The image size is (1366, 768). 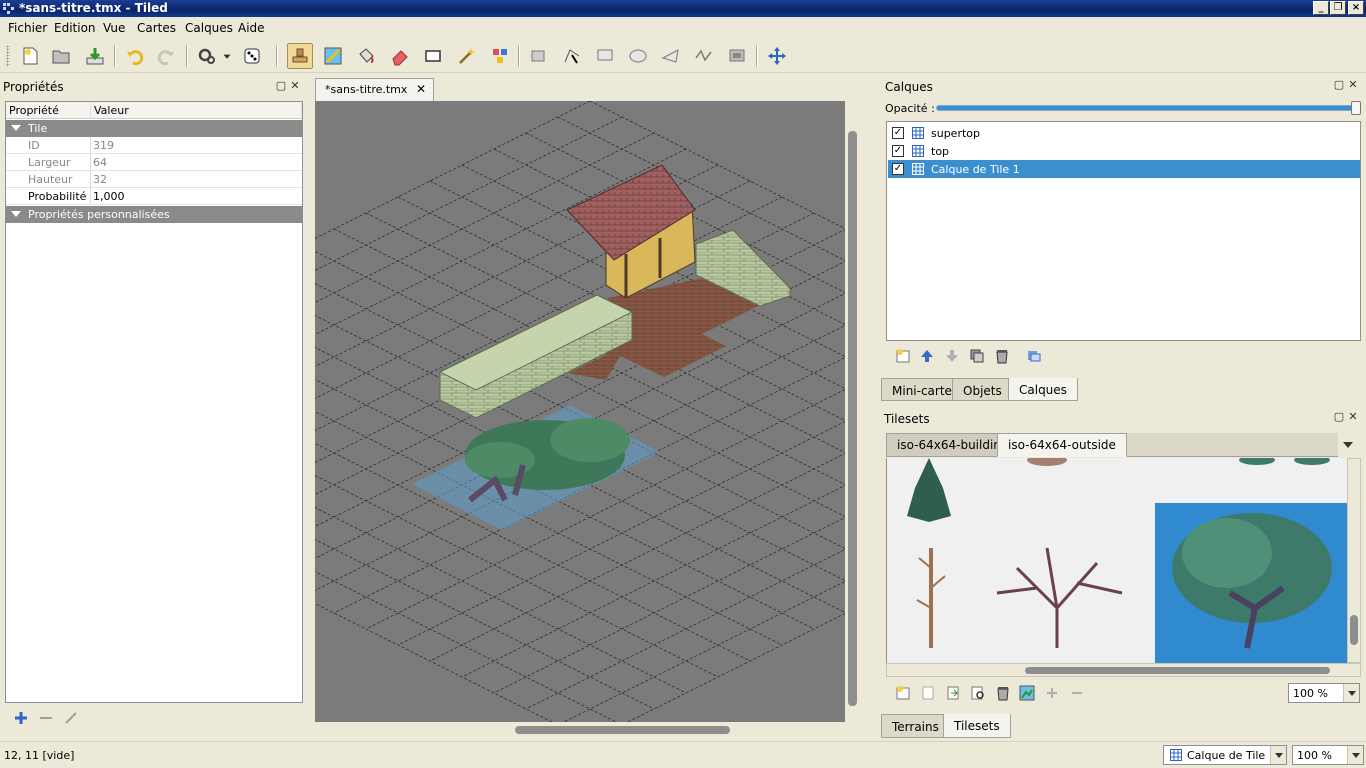 What do you see at coordinates (154, 214) in the screenshot?
I see `section-custom-properties: Propriétés personnalisées` at bounding box center [154, 214].